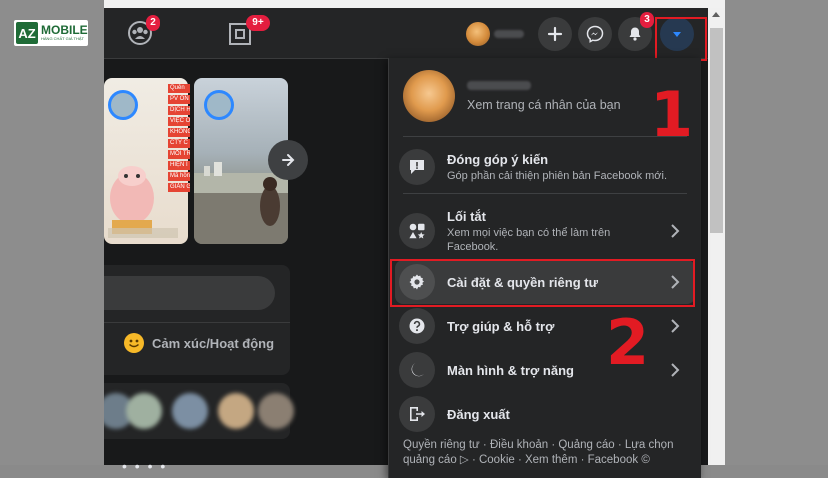 Image resolution: width=828 pixels, height=478 pixels. I want to click on menu-item-display-accessibility: Màn hình & trợ năng, so click(545, 370).